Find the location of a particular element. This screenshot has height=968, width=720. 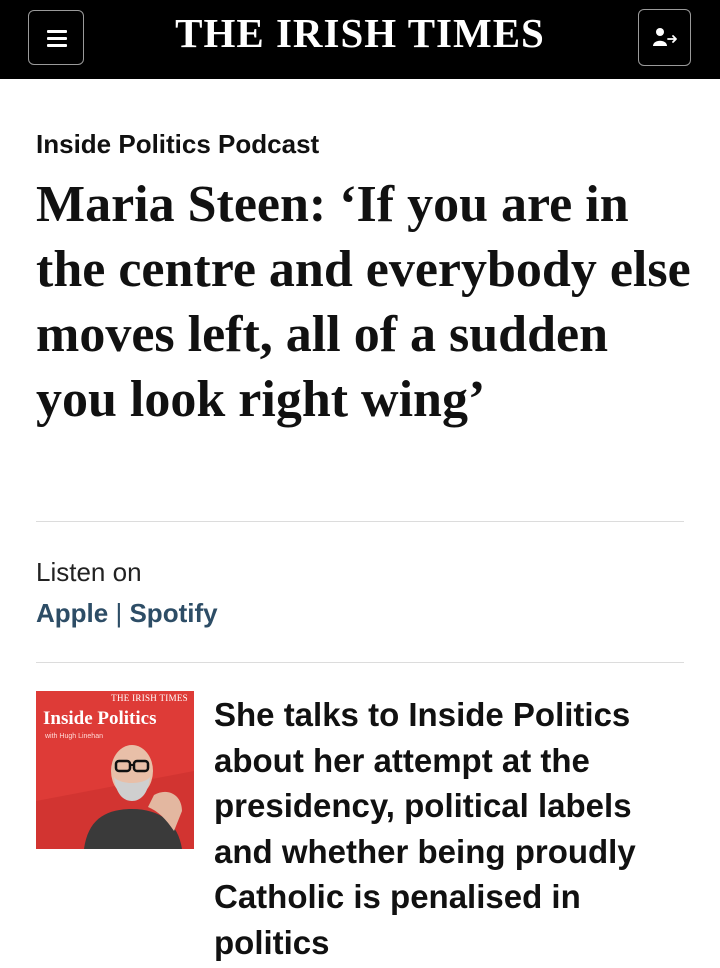

site-logo: THE IRISH TIMES is located at coordinates (360, 33).